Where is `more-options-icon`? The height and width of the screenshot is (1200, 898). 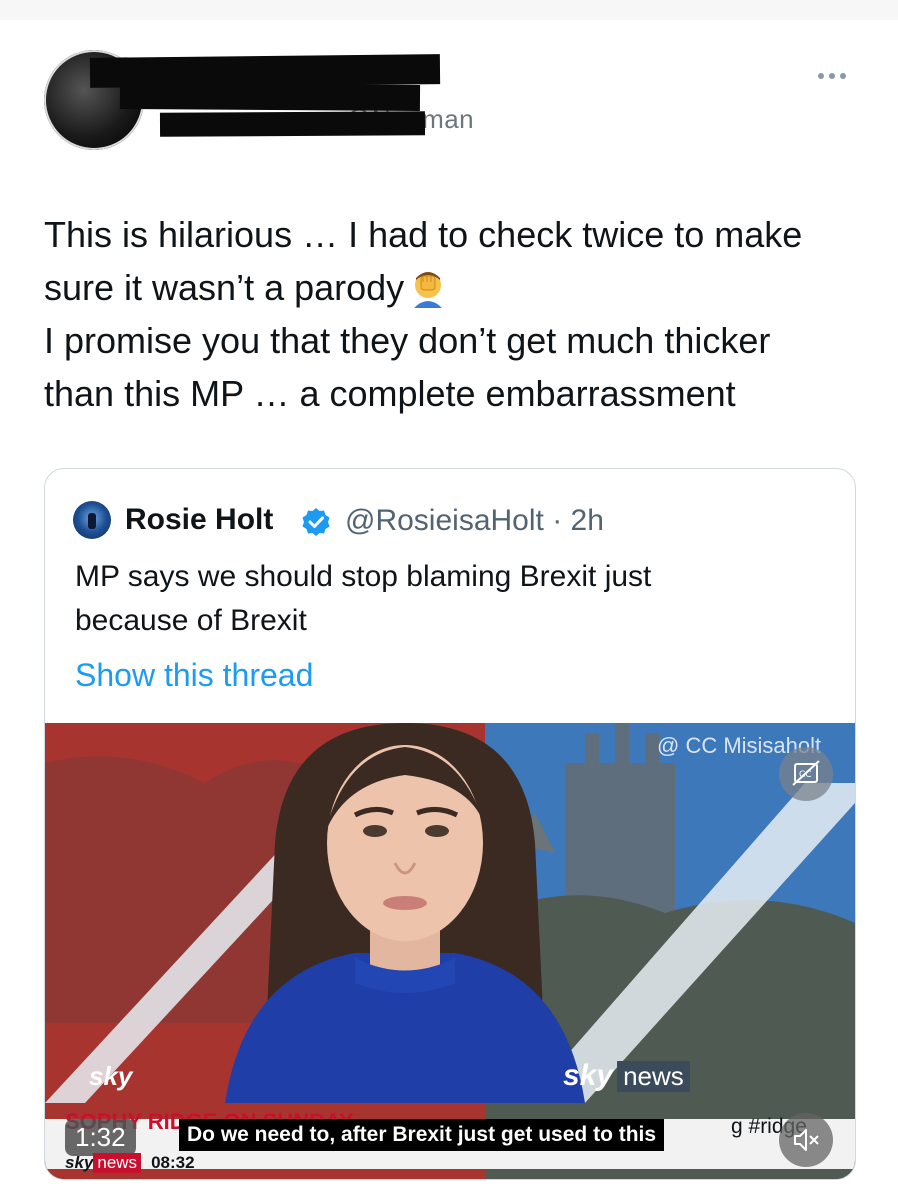
more-options-icon is located at coordinates (832, 76).